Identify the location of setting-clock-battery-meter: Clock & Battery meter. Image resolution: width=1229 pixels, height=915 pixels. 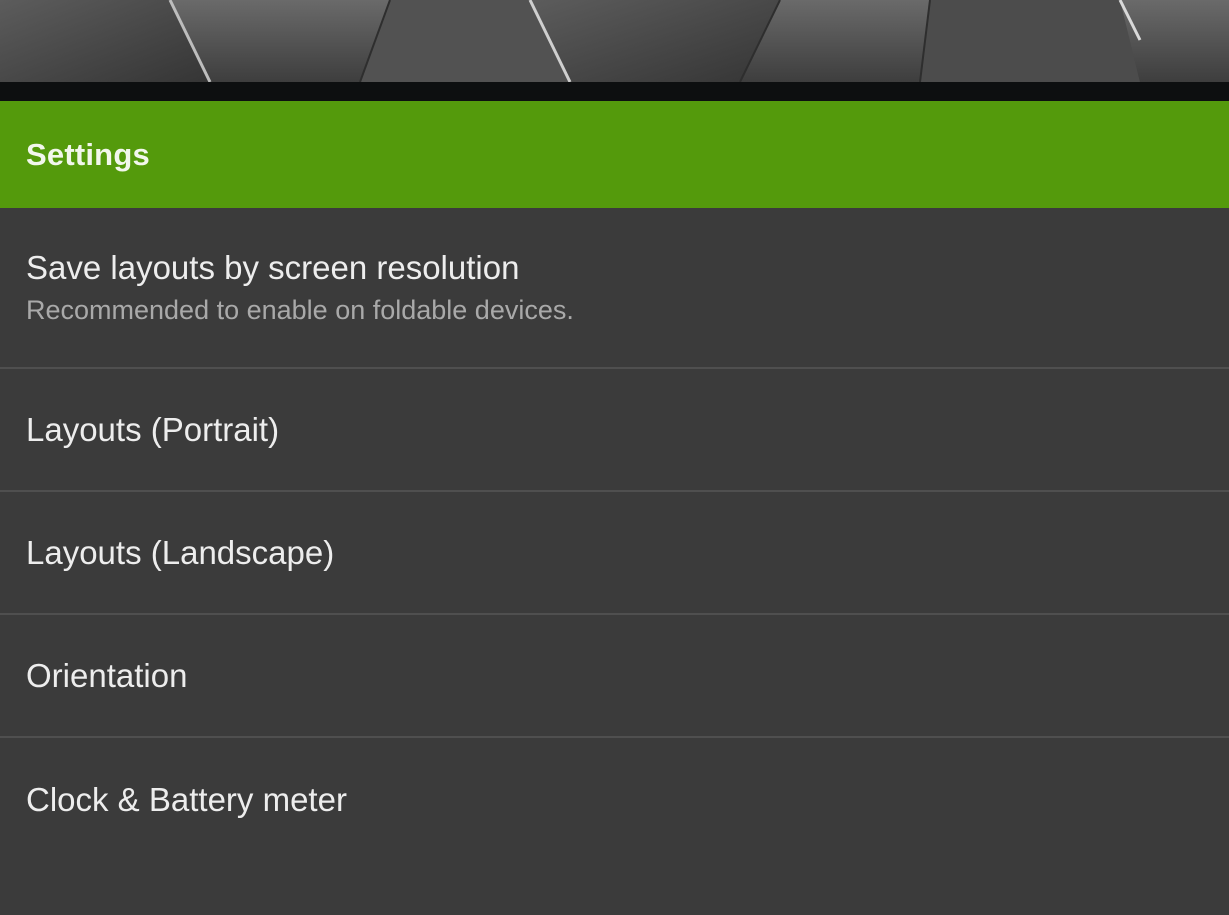
(614, 799).